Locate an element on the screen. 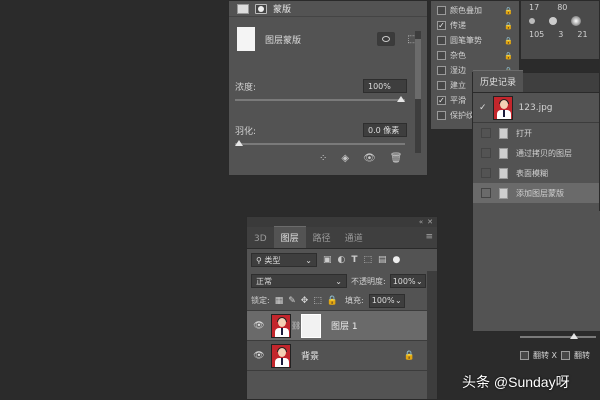 The width and height of the screenshot is (600, 400). density-slider-thumb is located at coordinates (401, 99).